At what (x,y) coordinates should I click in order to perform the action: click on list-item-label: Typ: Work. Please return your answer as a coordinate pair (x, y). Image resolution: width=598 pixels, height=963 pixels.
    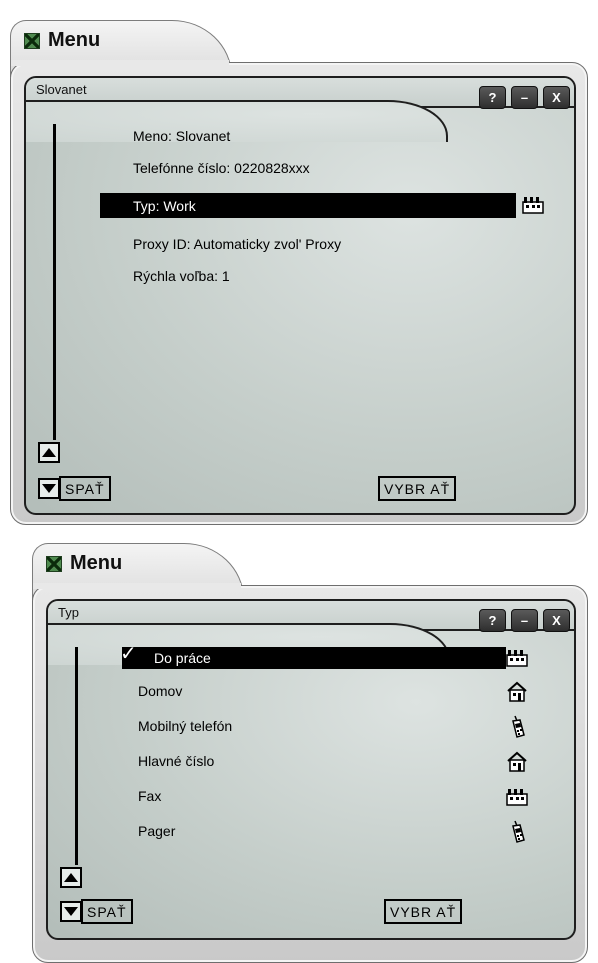
    Looking at the image, I should click on (164, 205).